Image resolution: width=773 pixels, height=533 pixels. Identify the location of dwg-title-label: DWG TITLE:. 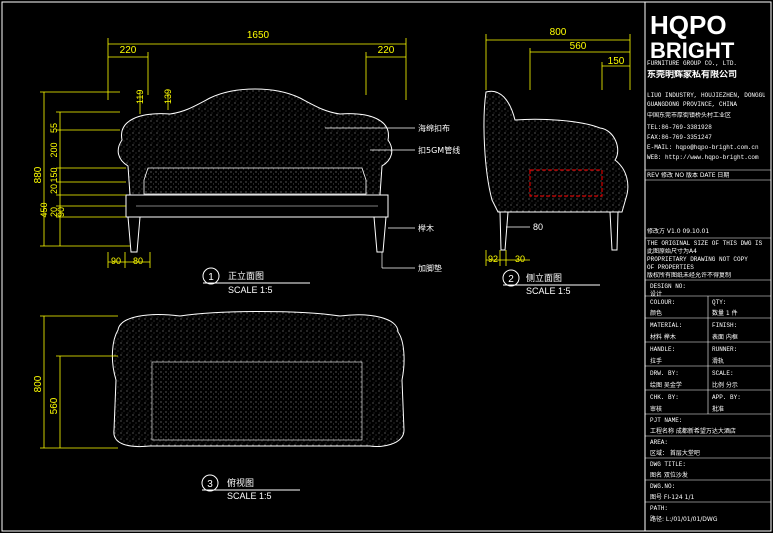
(668, 464).